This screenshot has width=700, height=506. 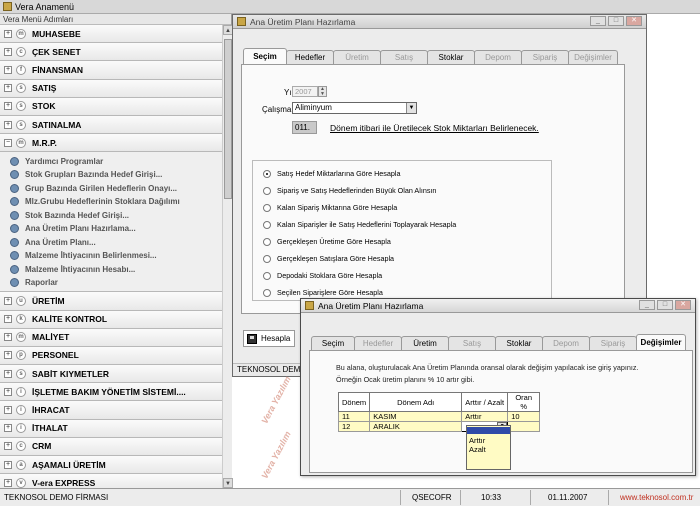 I want to click on radio-option: Satış Hedef Miktarlarına Göre Hesapla, so click(x=331, y=173).